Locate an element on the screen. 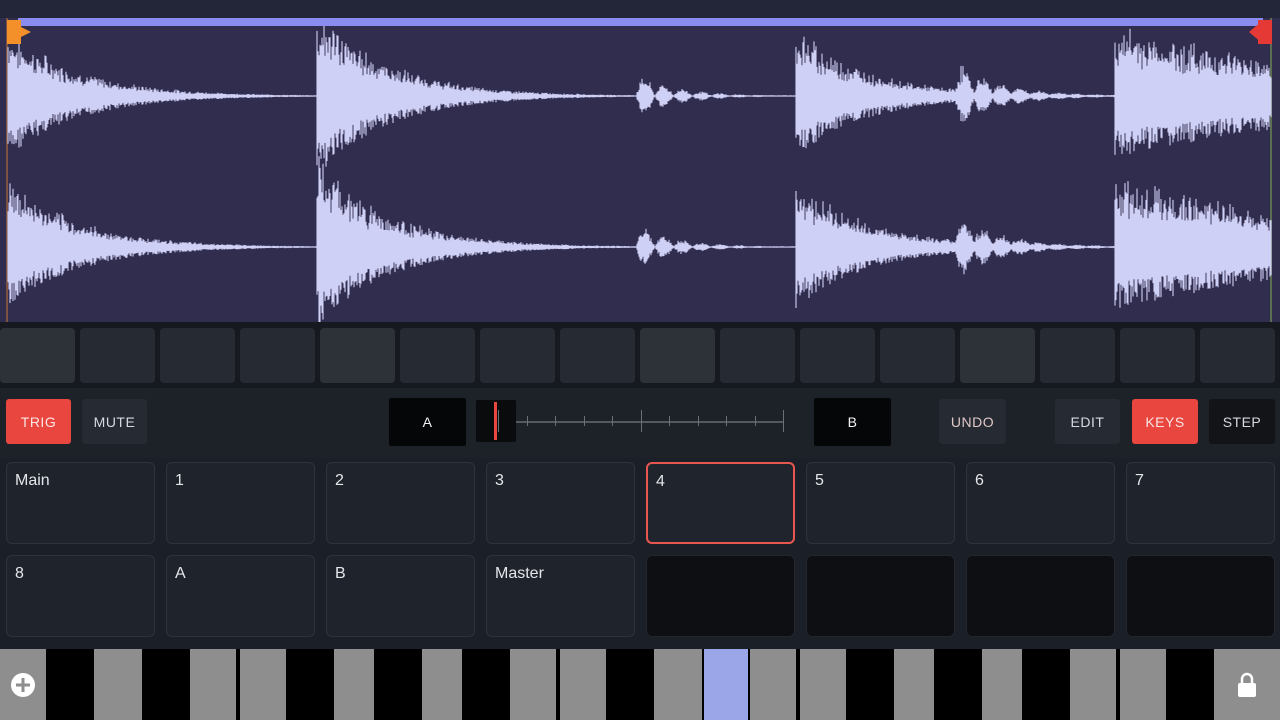 Image resolution: width=1280 pixels, height=720 pixels. pad-label: A is located at coordinates (180, 573).